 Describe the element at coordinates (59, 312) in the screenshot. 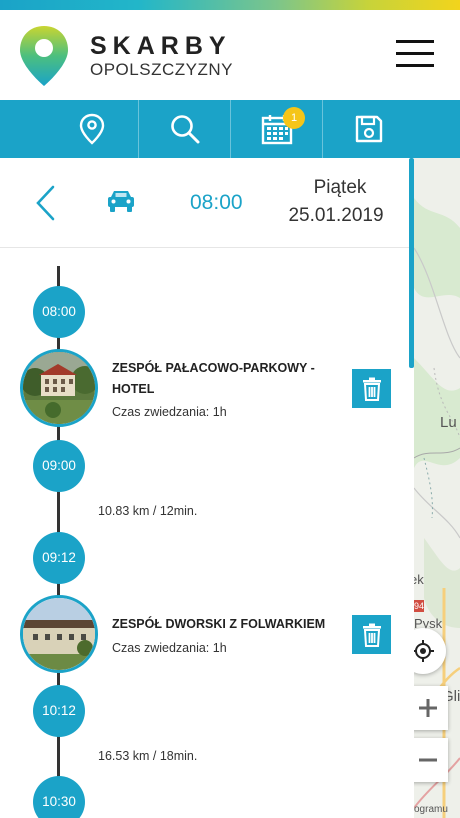

I see `timeline-time-marker: 08:00` at that location.